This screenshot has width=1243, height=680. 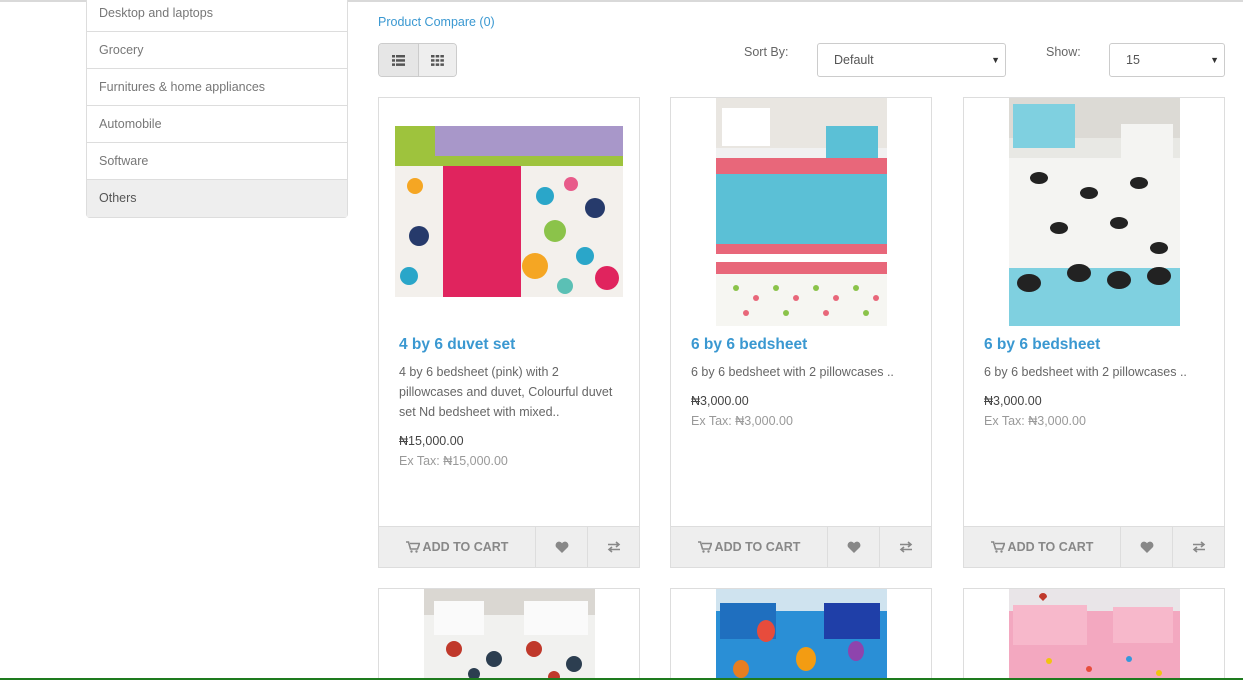 I want to click on product-ex-tax: Ex Tax: ₦15,000.00, so click(x=453, y=461).